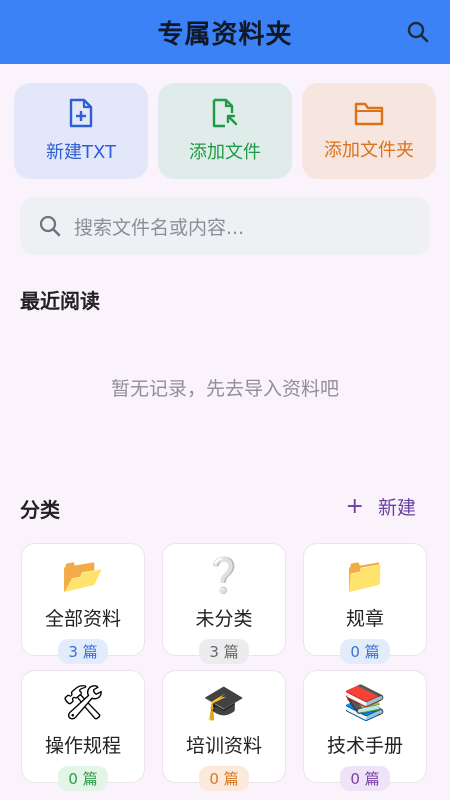 Image resolution: width=450 pixels, height=800 pixels. What do you see at coordinates (364, 619) in the screenshot?
I see `category-name: 规章` at bounding box center [364, 619].